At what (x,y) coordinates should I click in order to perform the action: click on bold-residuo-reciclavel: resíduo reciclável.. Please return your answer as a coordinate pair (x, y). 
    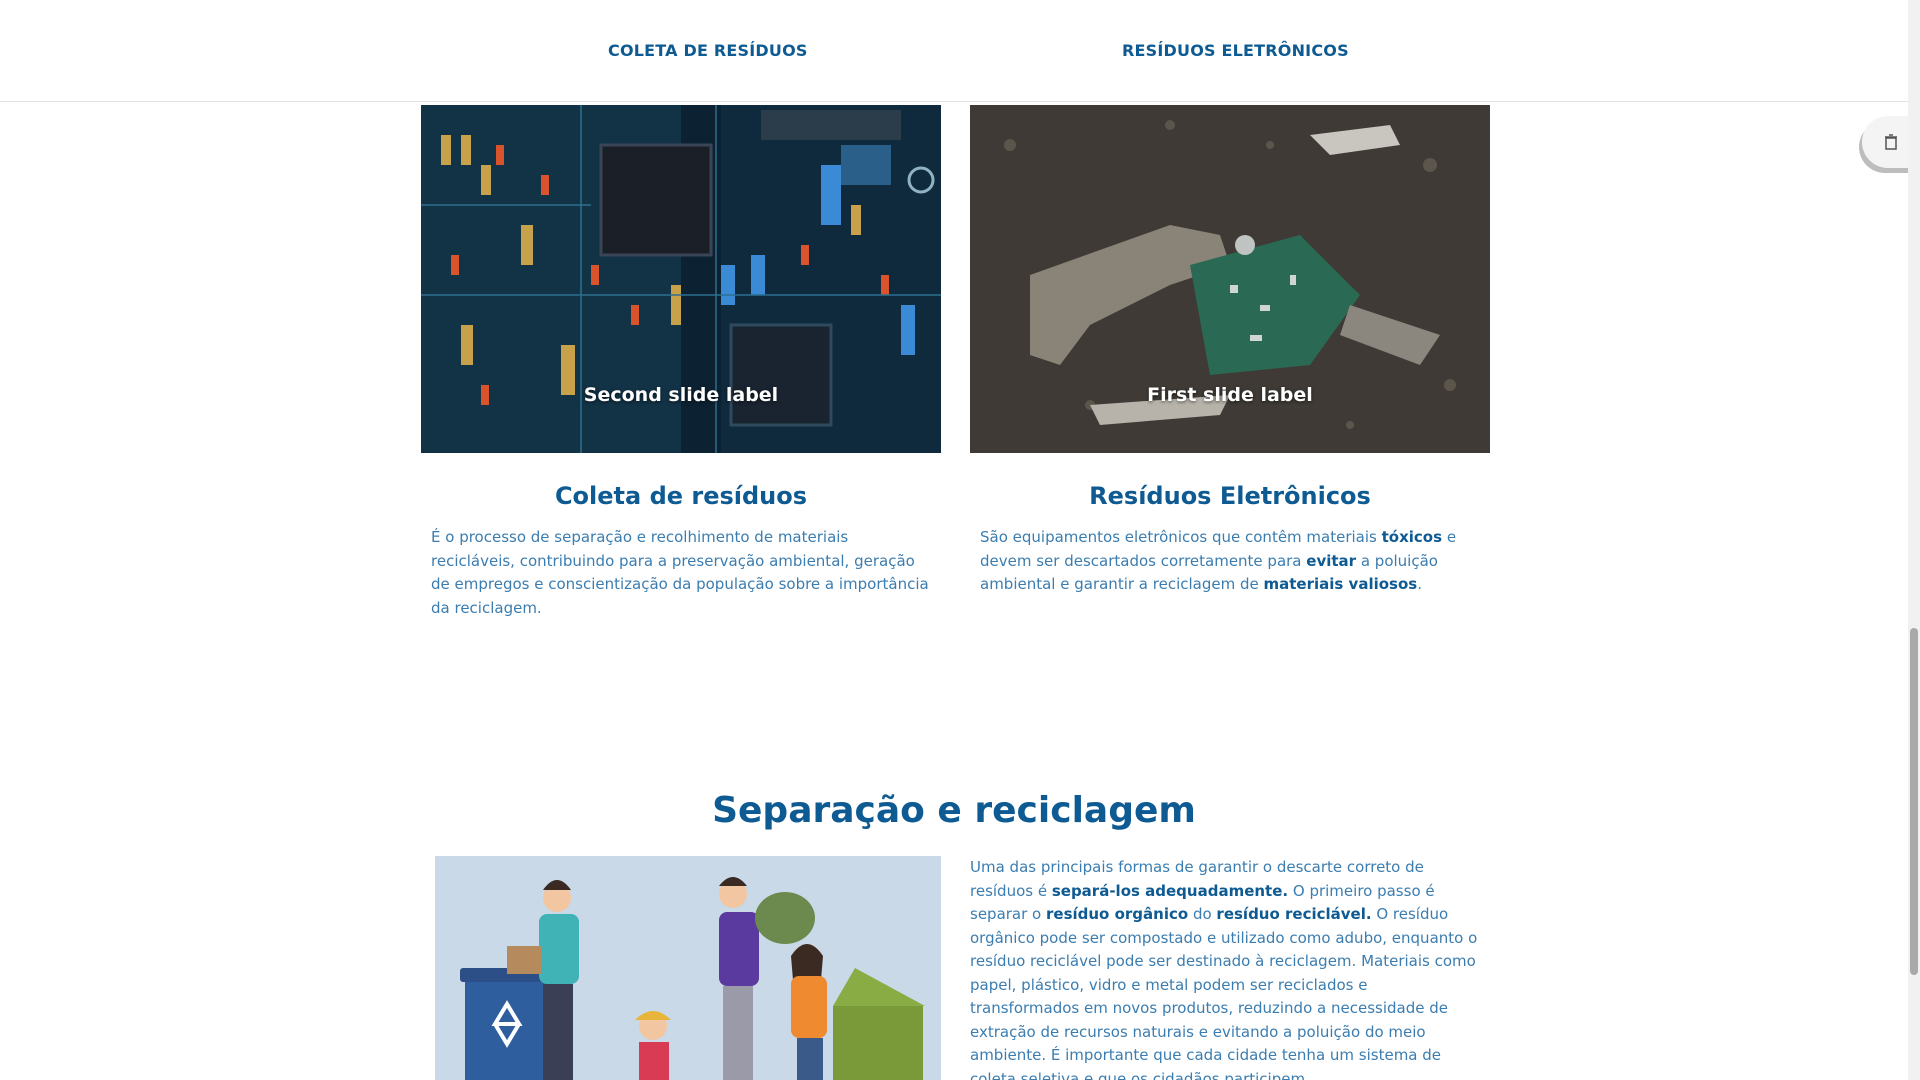
    Looking at the image, I should click on (1294, 914).